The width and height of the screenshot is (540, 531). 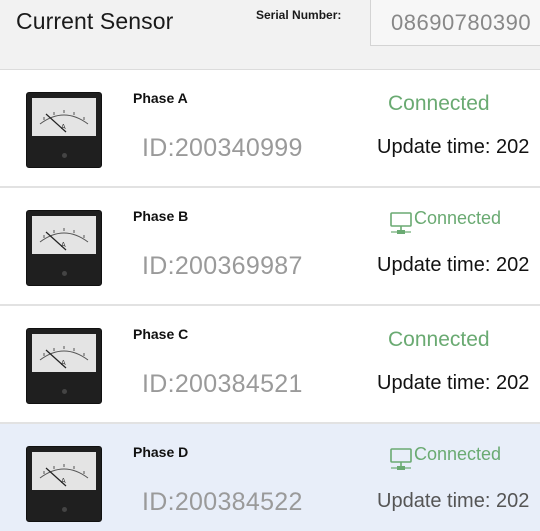 What do you see at coordinates (222, 384) in the screenshot?
I see `sensor-id: ID:200384521` at bounding box center [222, 384].